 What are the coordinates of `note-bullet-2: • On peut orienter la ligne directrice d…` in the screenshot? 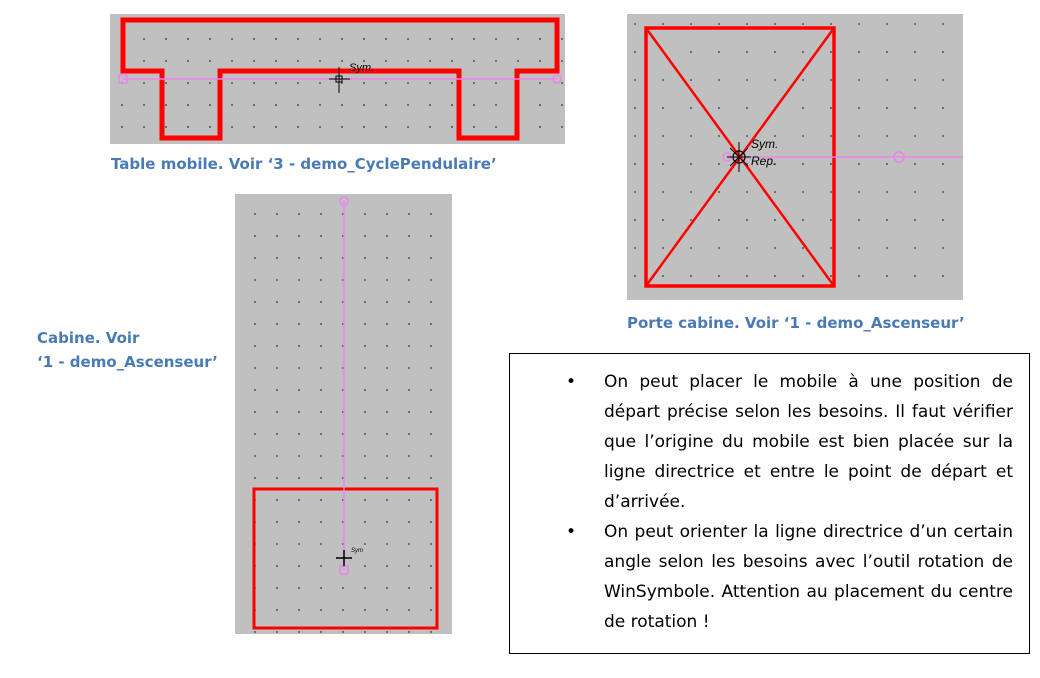 It's located at (769, 577).